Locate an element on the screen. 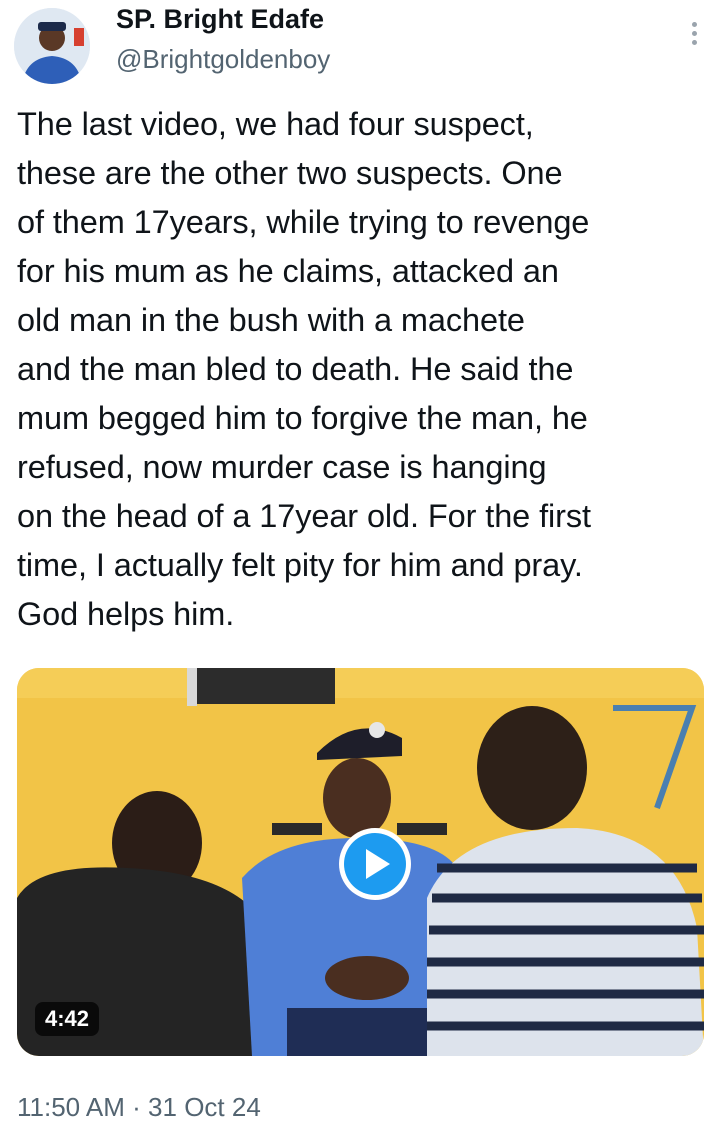 Image resolution: width=720 pixels, height=1133 pixels. avatar-image is located at coordinates (52, 46).